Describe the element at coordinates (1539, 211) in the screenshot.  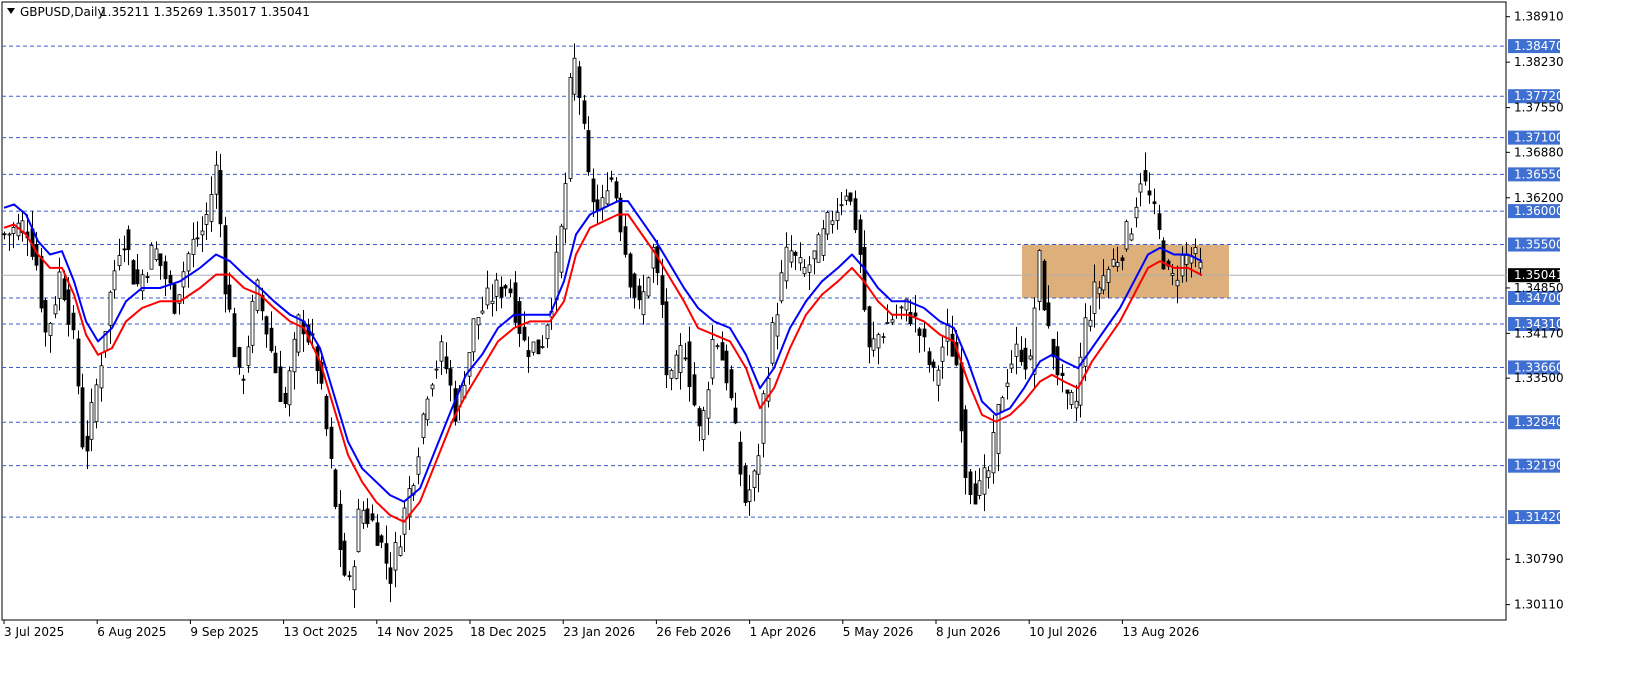
I see `level-label: 1.36000` at that location.